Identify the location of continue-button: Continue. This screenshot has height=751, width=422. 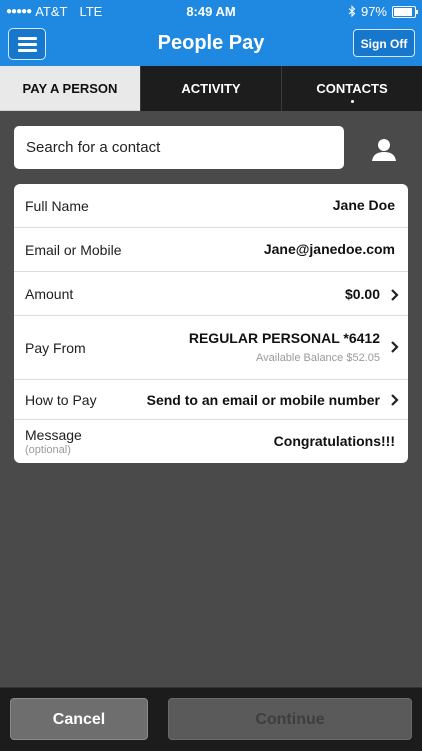
(290, 719).